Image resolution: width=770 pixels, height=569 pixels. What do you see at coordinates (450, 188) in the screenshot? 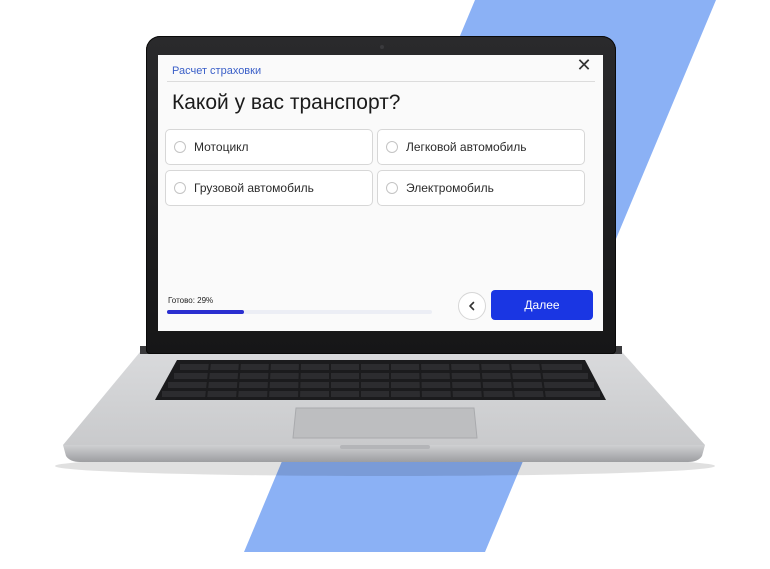
I see `option-label: Электромобиль` at bounding box center [450, 188].